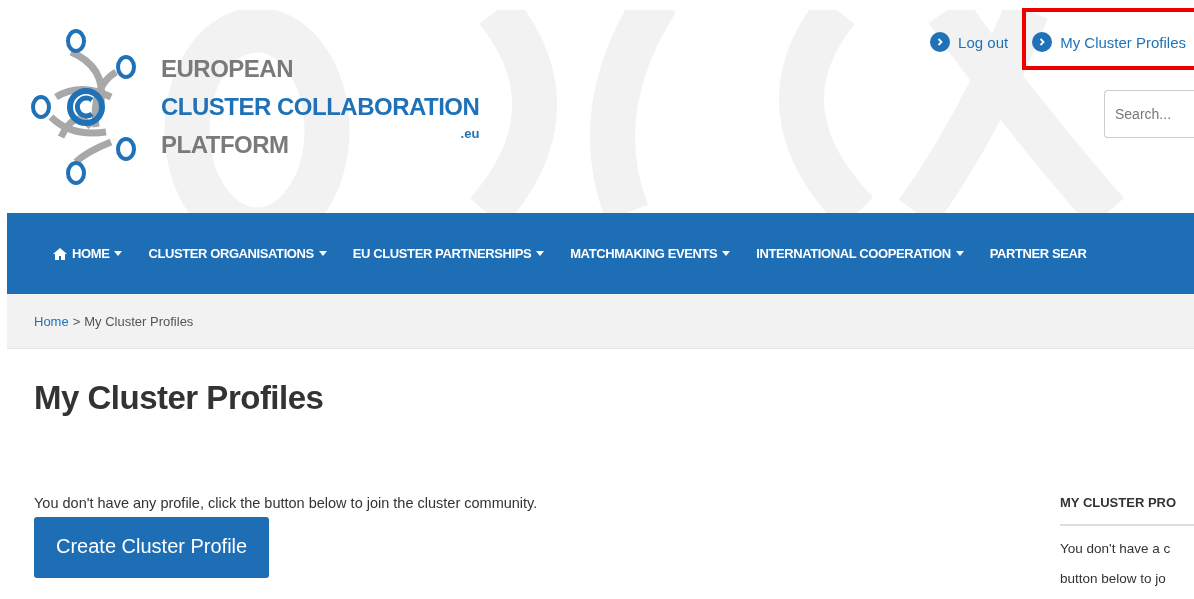 The image size is (1194, 599). I want to click on nav-item: PARTNER SEAR, so click(1038, 253).